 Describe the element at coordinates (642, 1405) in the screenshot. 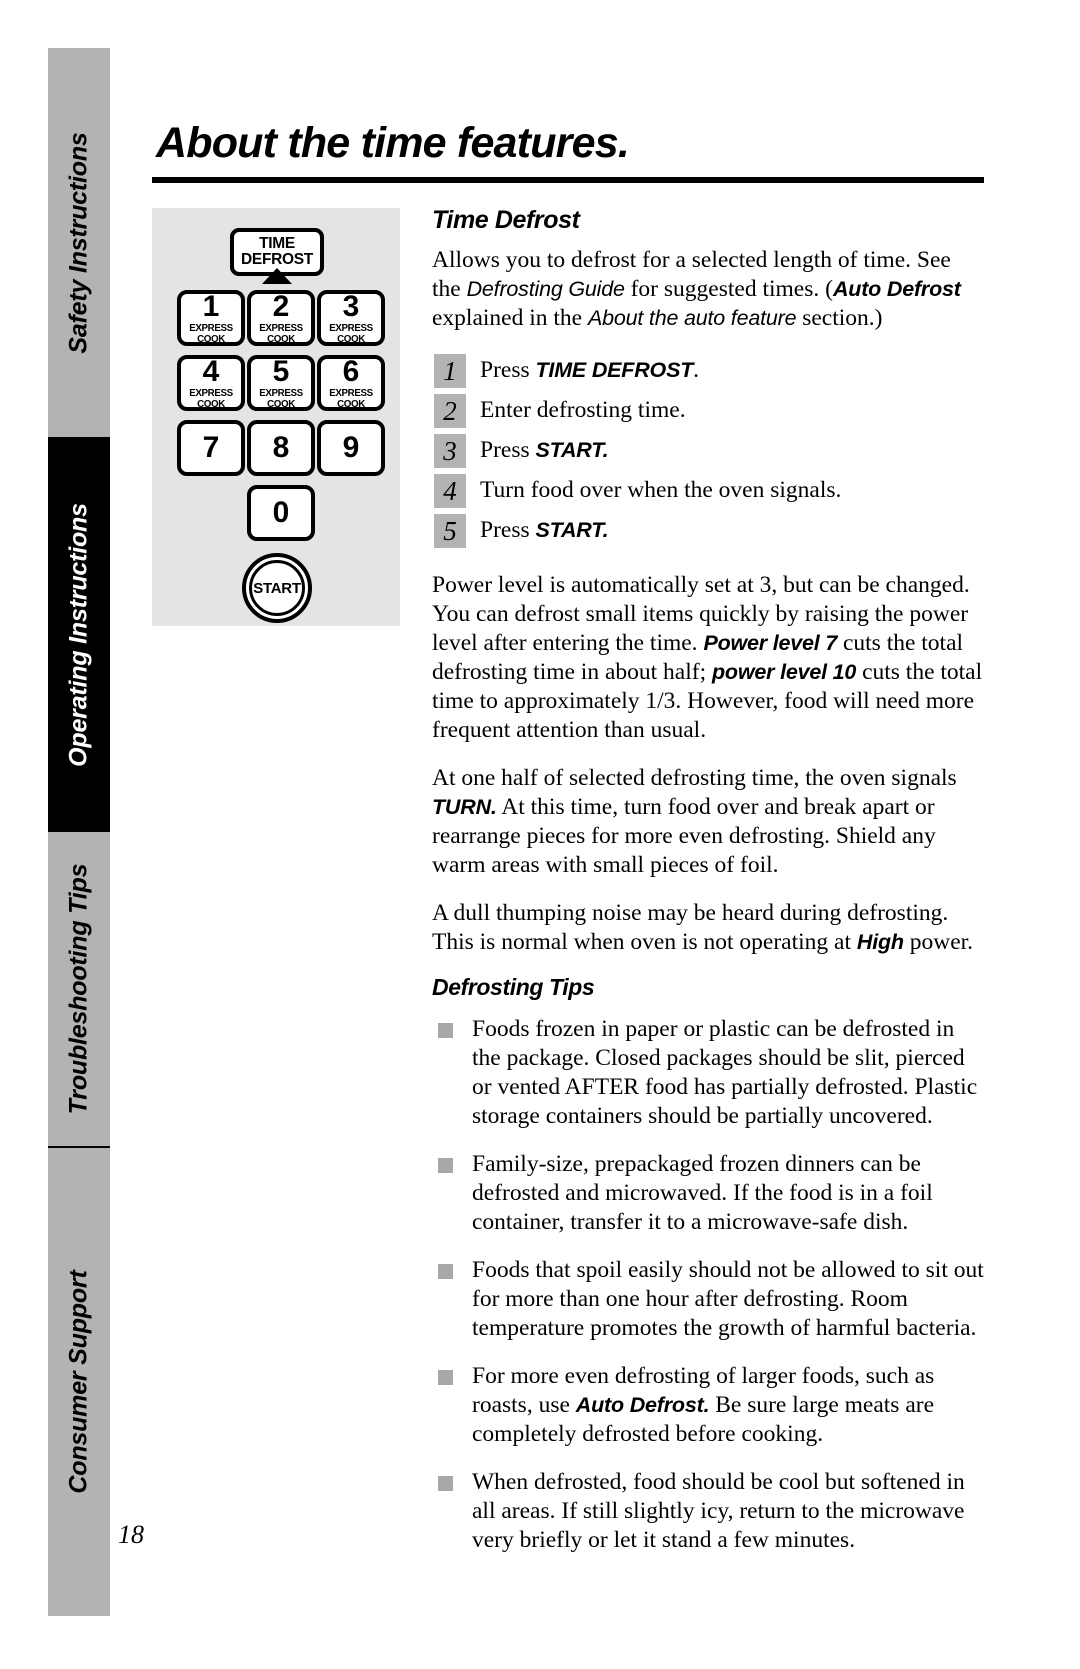

I see `tip-emphasis: Auto Defrost.` at that location.